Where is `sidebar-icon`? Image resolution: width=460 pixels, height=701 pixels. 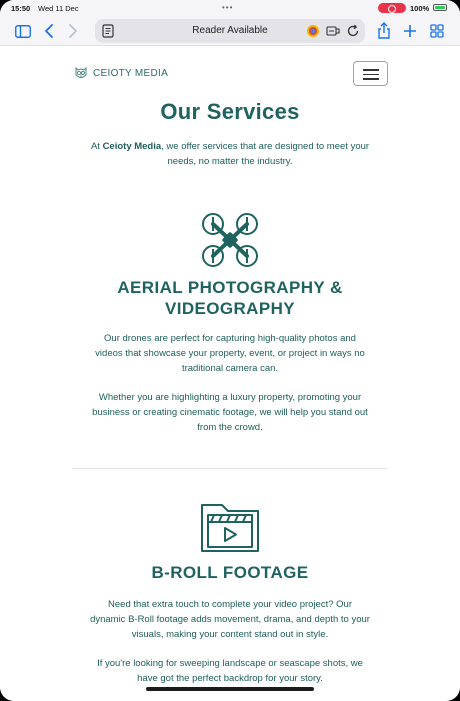 sidebar-icon is located at coordinates (23, 31).